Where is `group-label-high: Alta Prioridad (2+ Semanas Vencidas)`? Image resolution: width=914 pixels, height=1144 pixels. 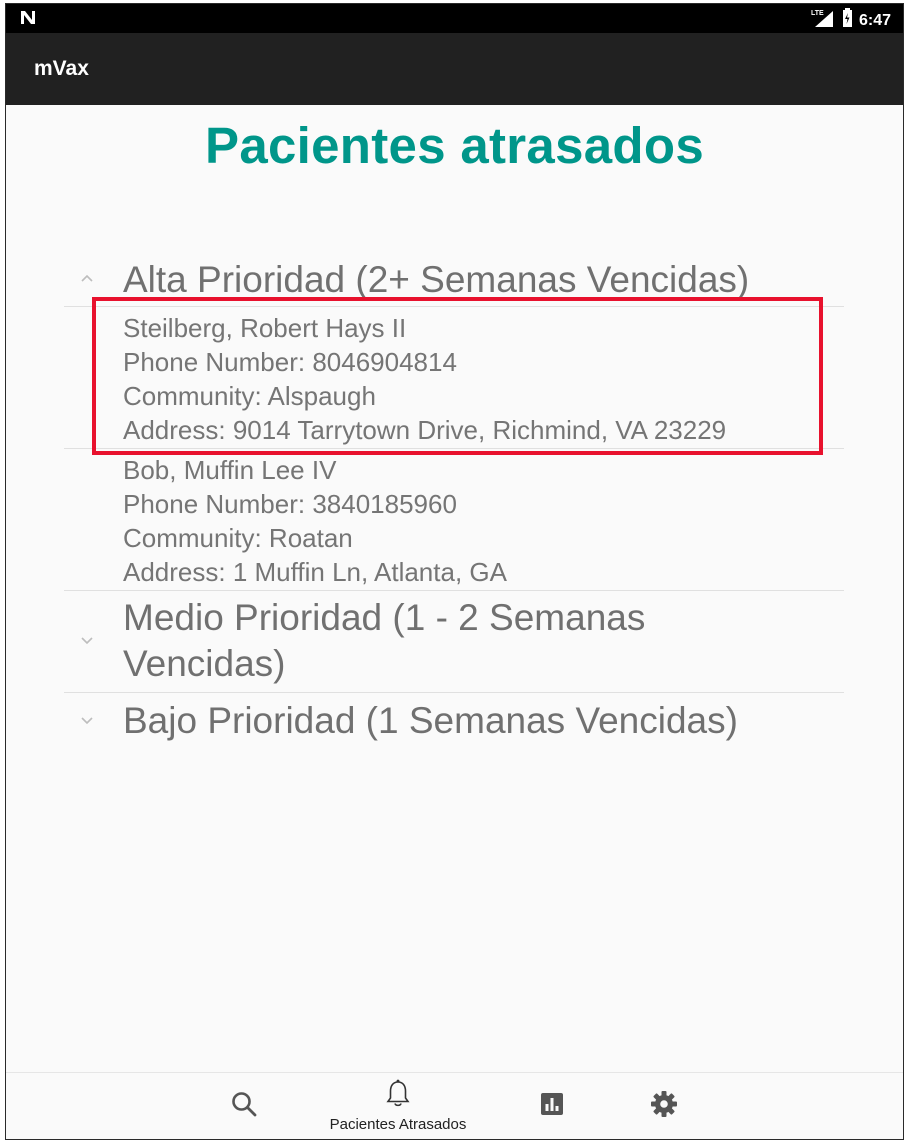
group-label-high: Alta Prioridad (2+ Semanas Vencidas) is located at coordinates (436, 279).